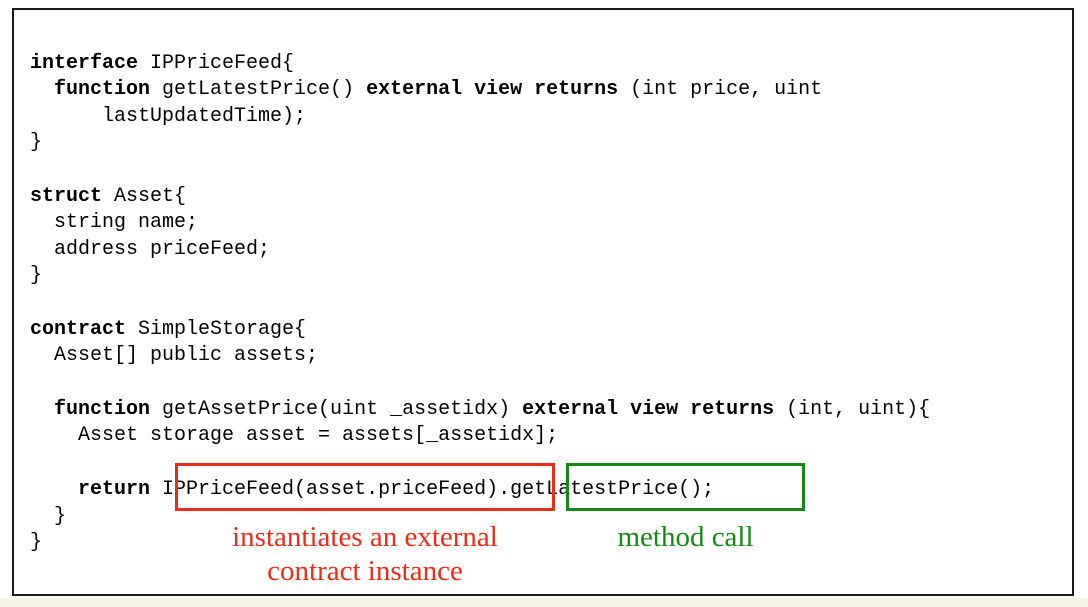 Image resolution: width=1088 pixels, height=607 pixels. Describe the element at coordinates (84, 63) in the screenshot. I see `keyword: interface` at that location.